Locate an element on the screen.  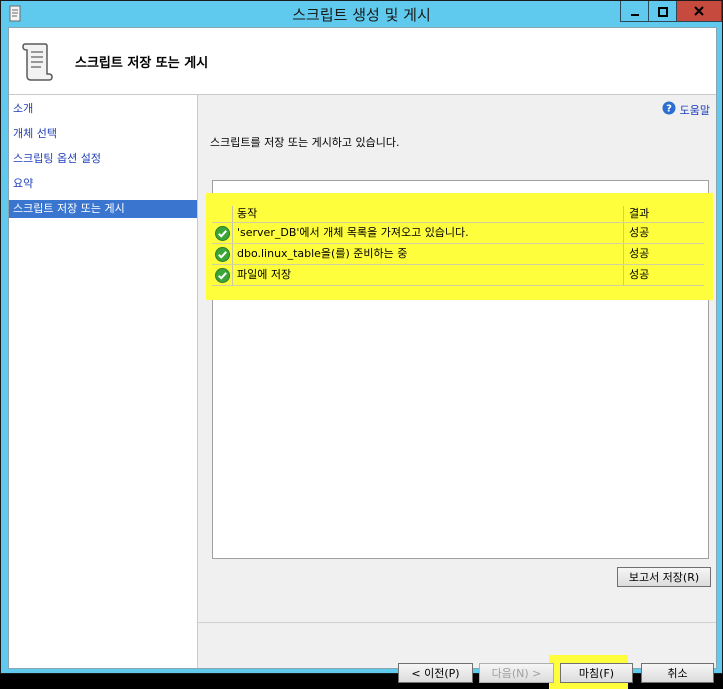
table-header-row: 동작 결과 is located at coordinates (458, 214).